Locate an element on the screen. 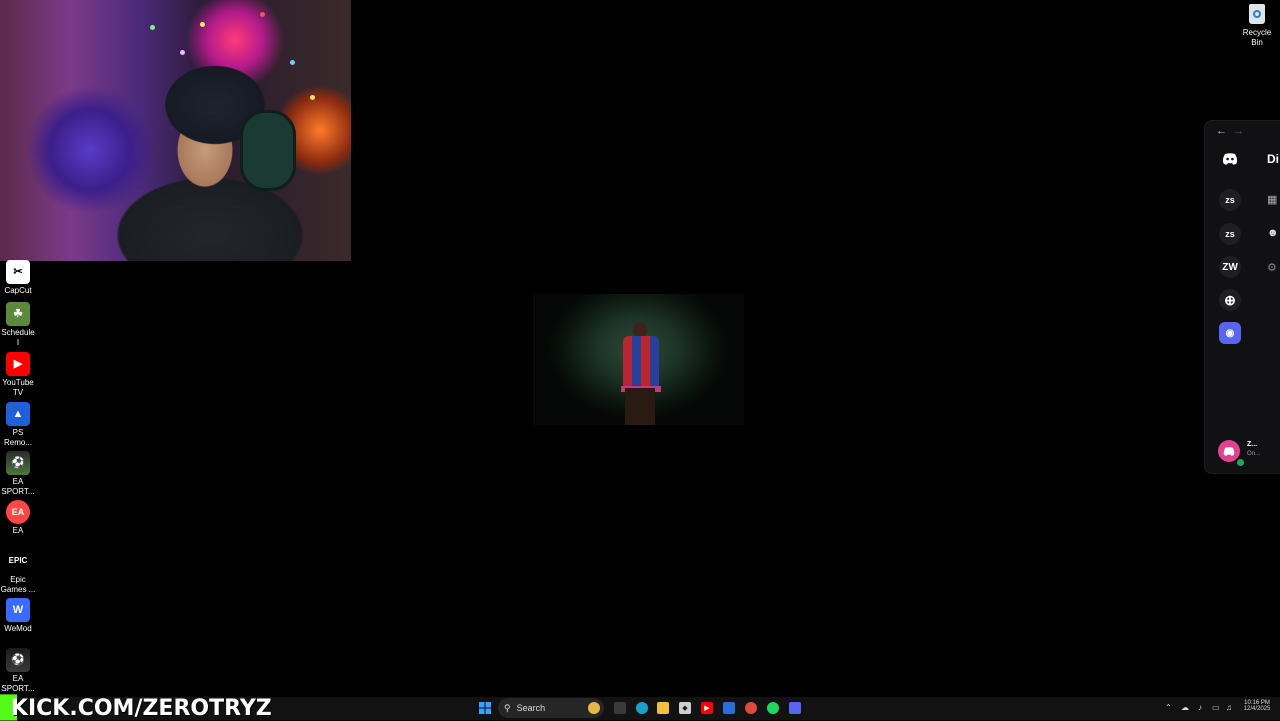 The image size is (1280, 721). video-figure-legs is located at coordinates (640, 406).